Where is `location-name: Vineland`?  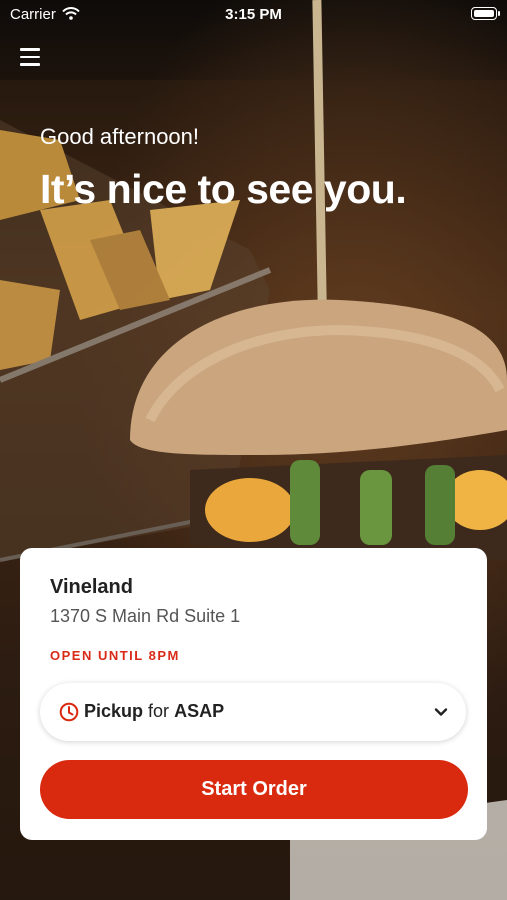
location-name: Vineland is located at coordinates (91, 587).